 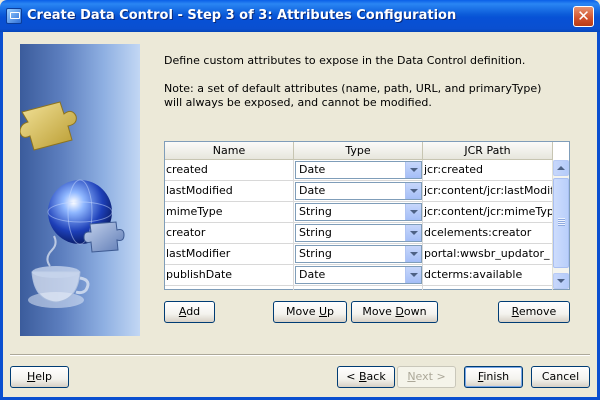 What do you see at coordinates (488, 151) in the screenshot?
I see `column-header-jcr-path: JCR Path` at bounding box center [488, 151].